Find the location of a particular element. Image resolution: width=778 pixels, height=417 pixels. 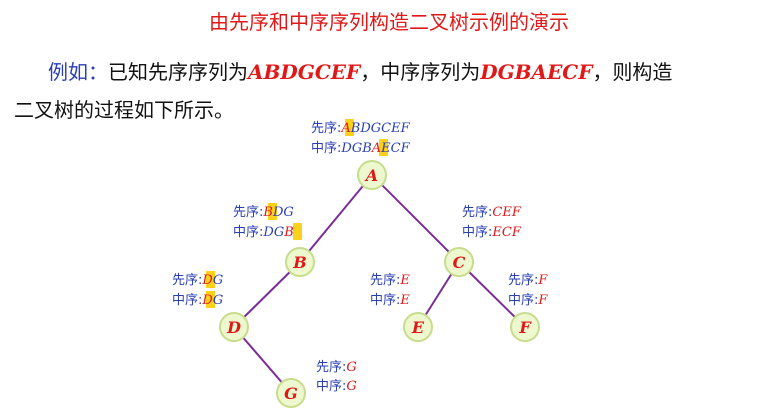

tree-node-F: F is located at coordinates (525, 327).